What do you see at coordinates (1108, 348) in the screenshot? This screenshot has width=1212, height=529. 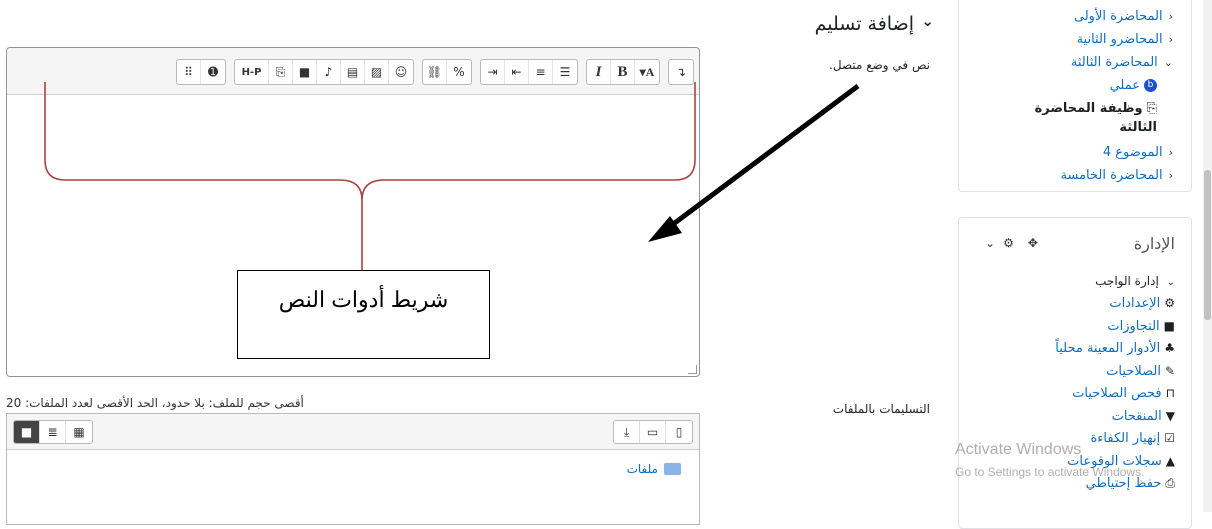 I see `admin-item-label: الأدوار المعينة محلياً` at bounding box center [1108, 348].